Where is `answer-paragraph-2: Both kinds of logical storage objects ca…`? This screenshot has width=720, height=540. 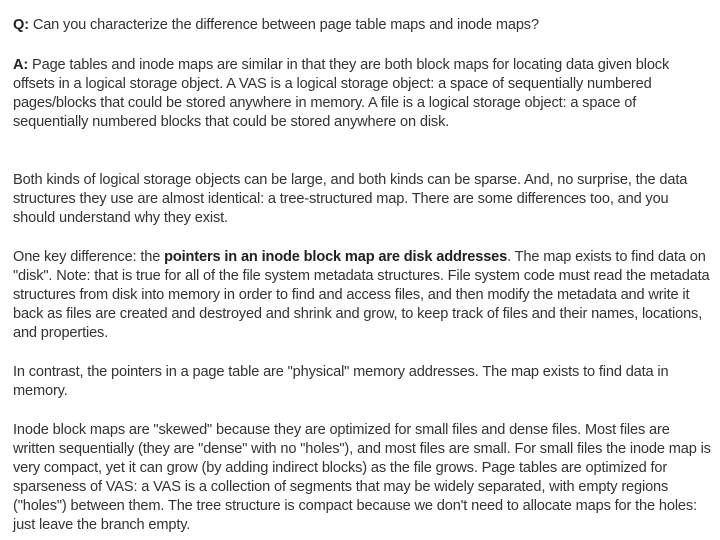 answer-paragraph-2: Both kinds of logical storage objects ca… is located at coordinates (363, 199).